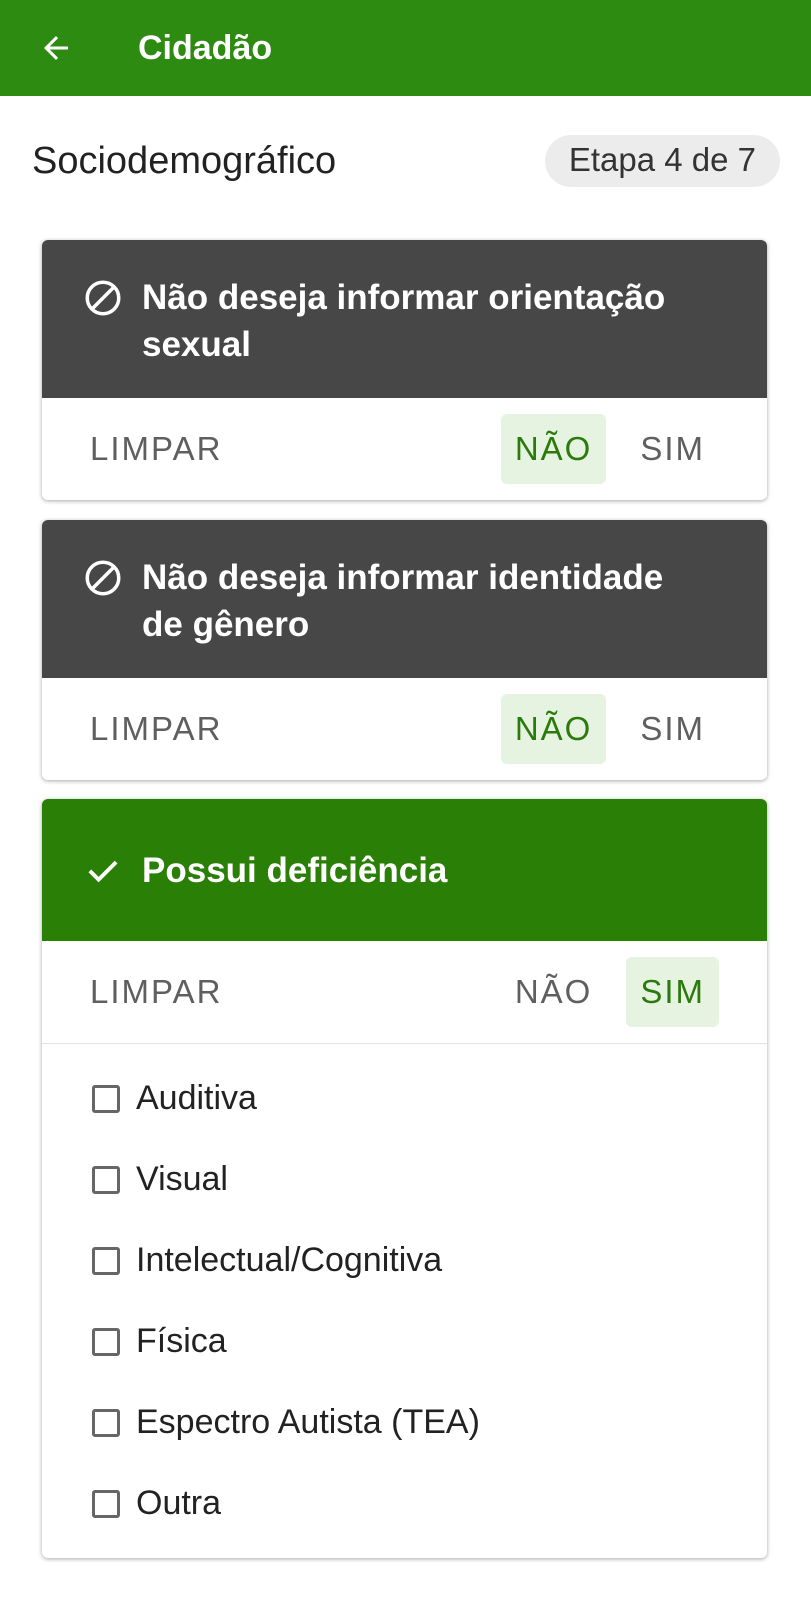 This screenshot has width=811, height=1599. What do you see at coordinates (406, 161) in the screenshot?
I see `section-header: Sociodemográfico Etapa 4 de 7` at bounding box center [406, 161].